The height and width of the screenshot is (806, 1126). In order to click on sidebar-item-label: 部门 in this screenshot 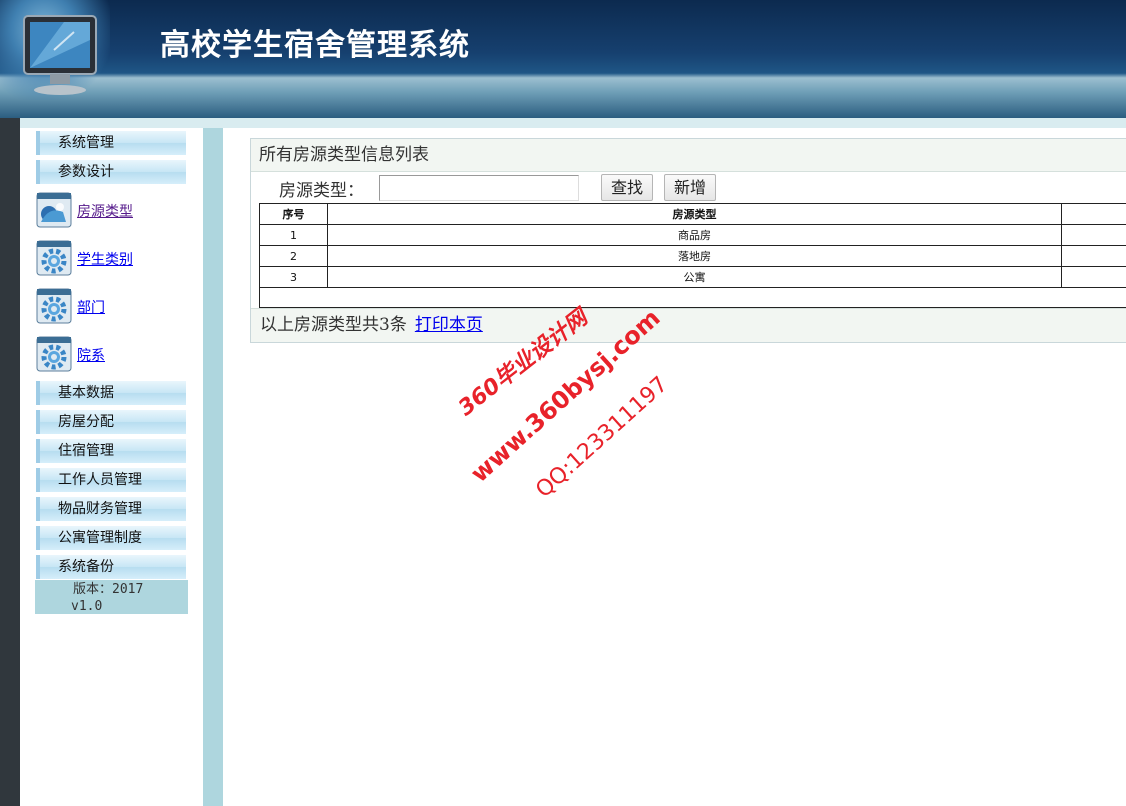, I will do `click(91, 307)`.